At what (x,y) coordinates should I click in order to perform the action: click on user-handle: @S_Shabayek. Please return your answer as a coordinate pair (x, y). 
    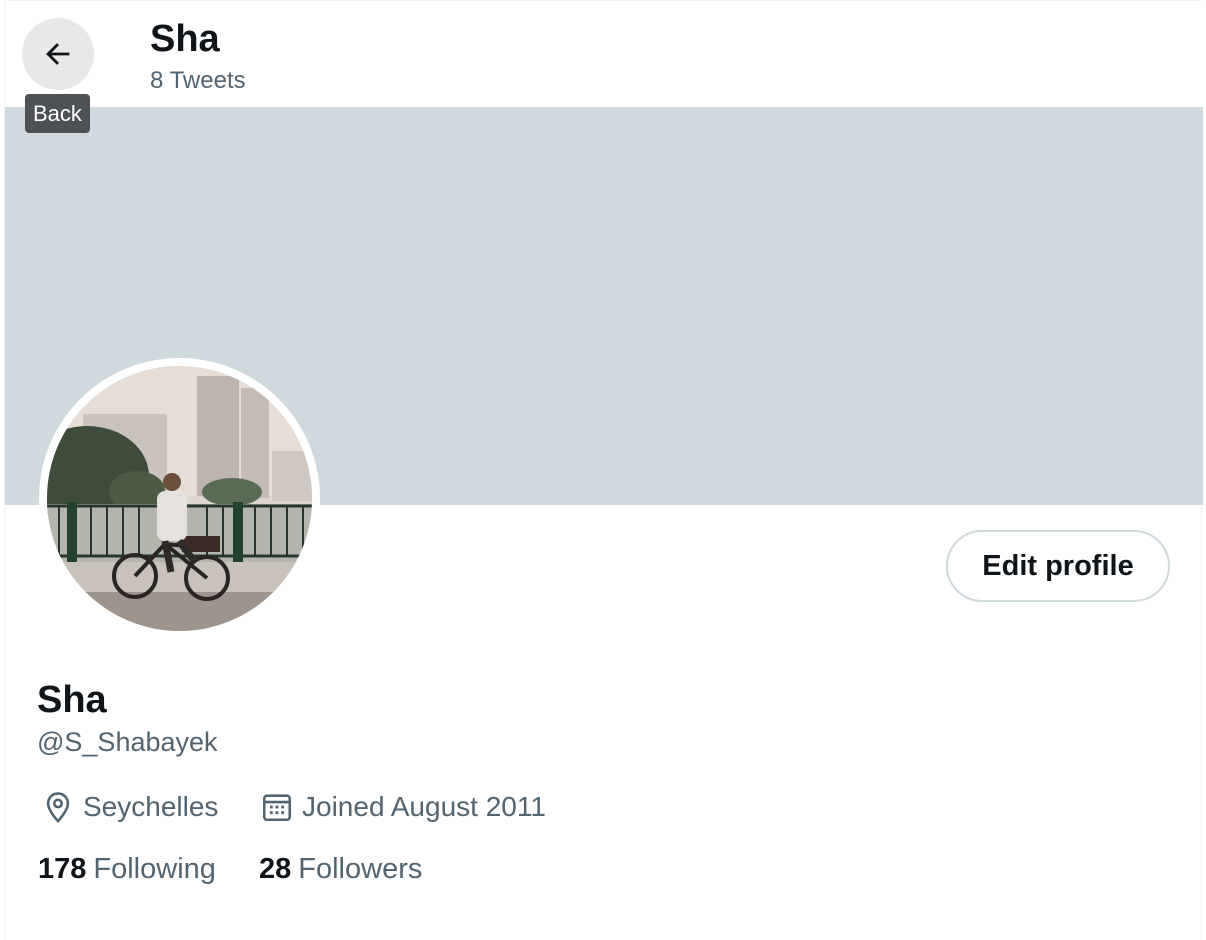
    Looking at the image, I should click on (127, 742).